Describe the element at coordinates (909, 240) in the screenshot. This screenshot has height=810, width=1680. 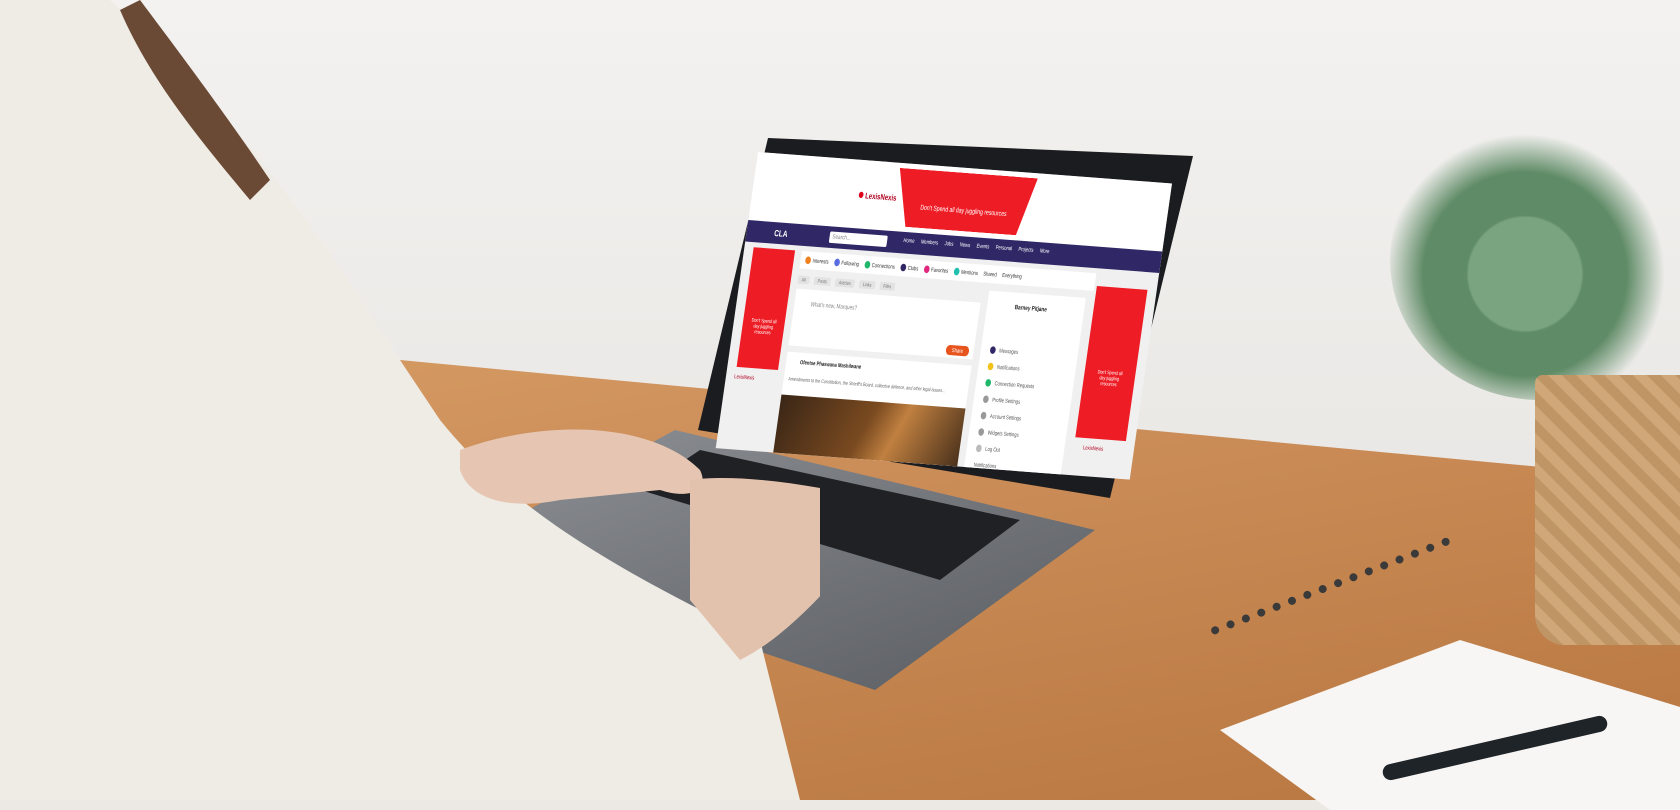
I see `nav-item-home: Home` at that location.